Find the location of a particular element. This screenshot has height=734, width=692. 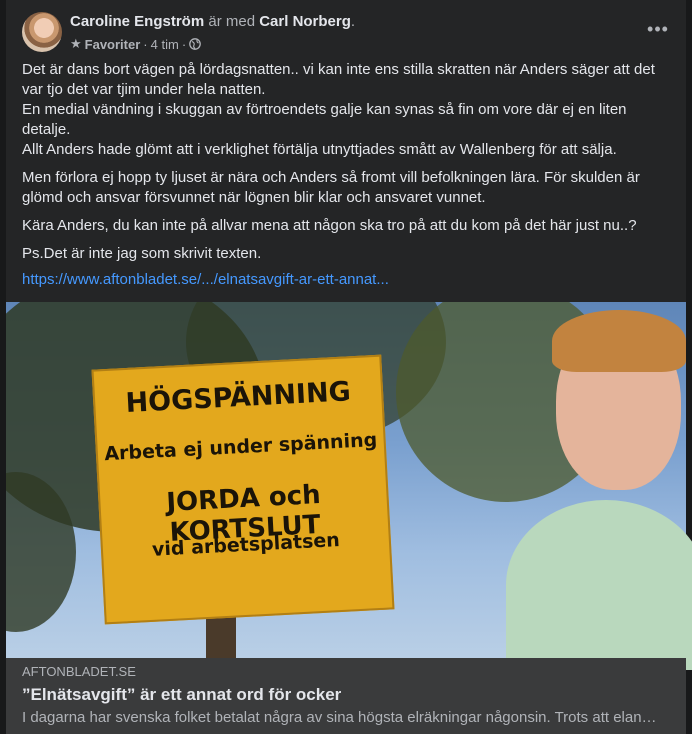

more-options-icon: ••• is located at coordinates (658, 32).